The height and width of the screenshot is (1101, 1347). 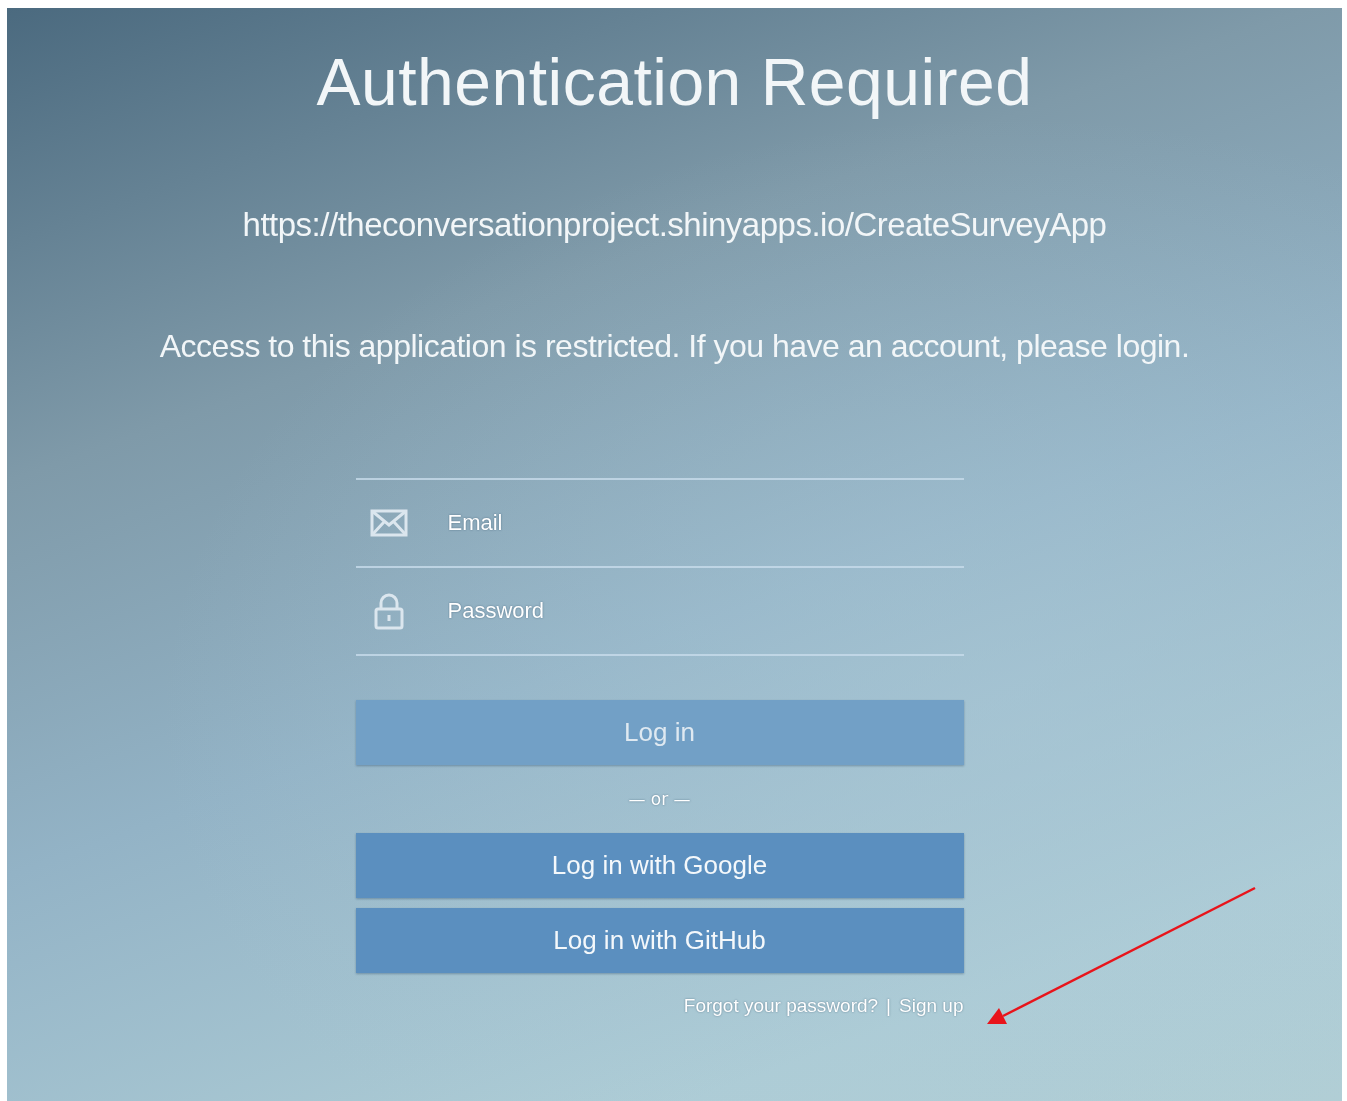 I want to click on page-title: Authentication Required, so click(x=674, y=82).